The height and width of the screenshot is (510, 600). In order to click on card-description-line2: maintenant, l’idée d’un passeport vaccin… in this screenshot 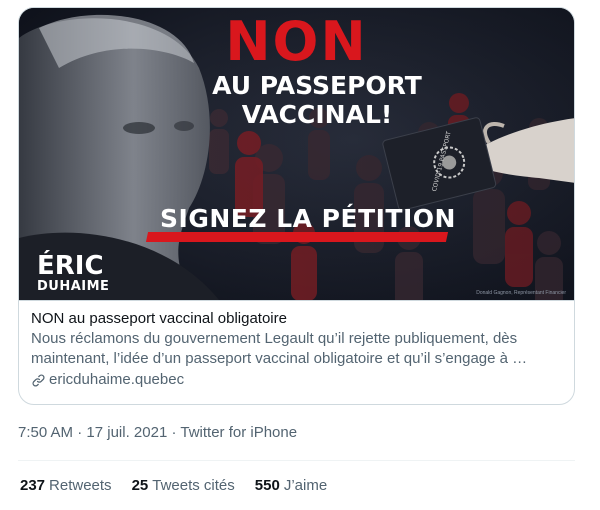, I will do `click(279, 358)`.